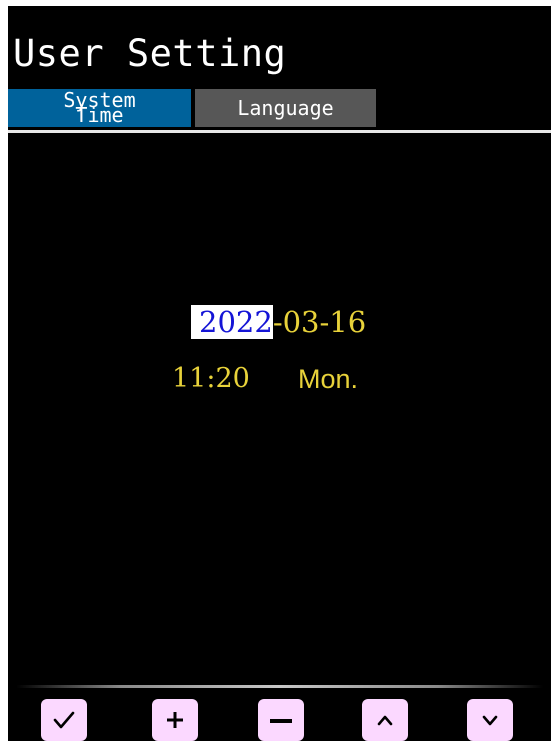 This screenshot has height=741, width=551. I want to click on time-field: 11:20, so click(211, 379).